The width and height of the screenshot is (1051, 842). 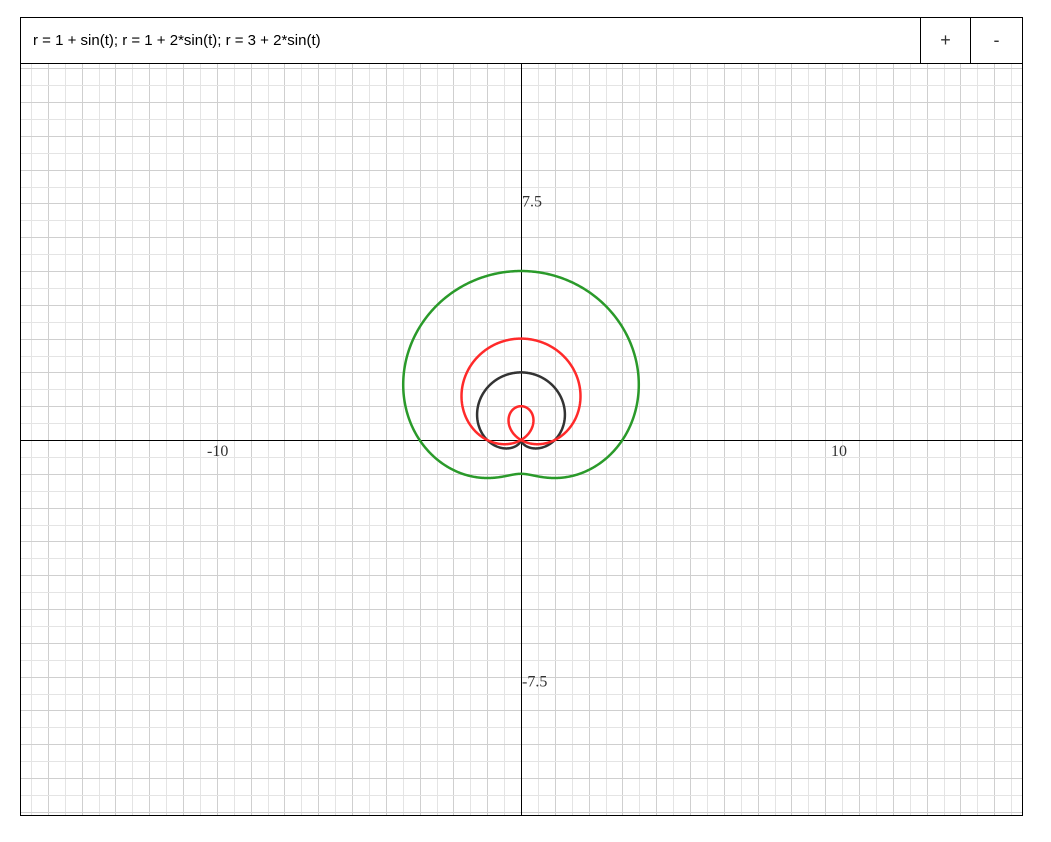 I want to click on zoom-in-button: +, so click(x=945, y=40).